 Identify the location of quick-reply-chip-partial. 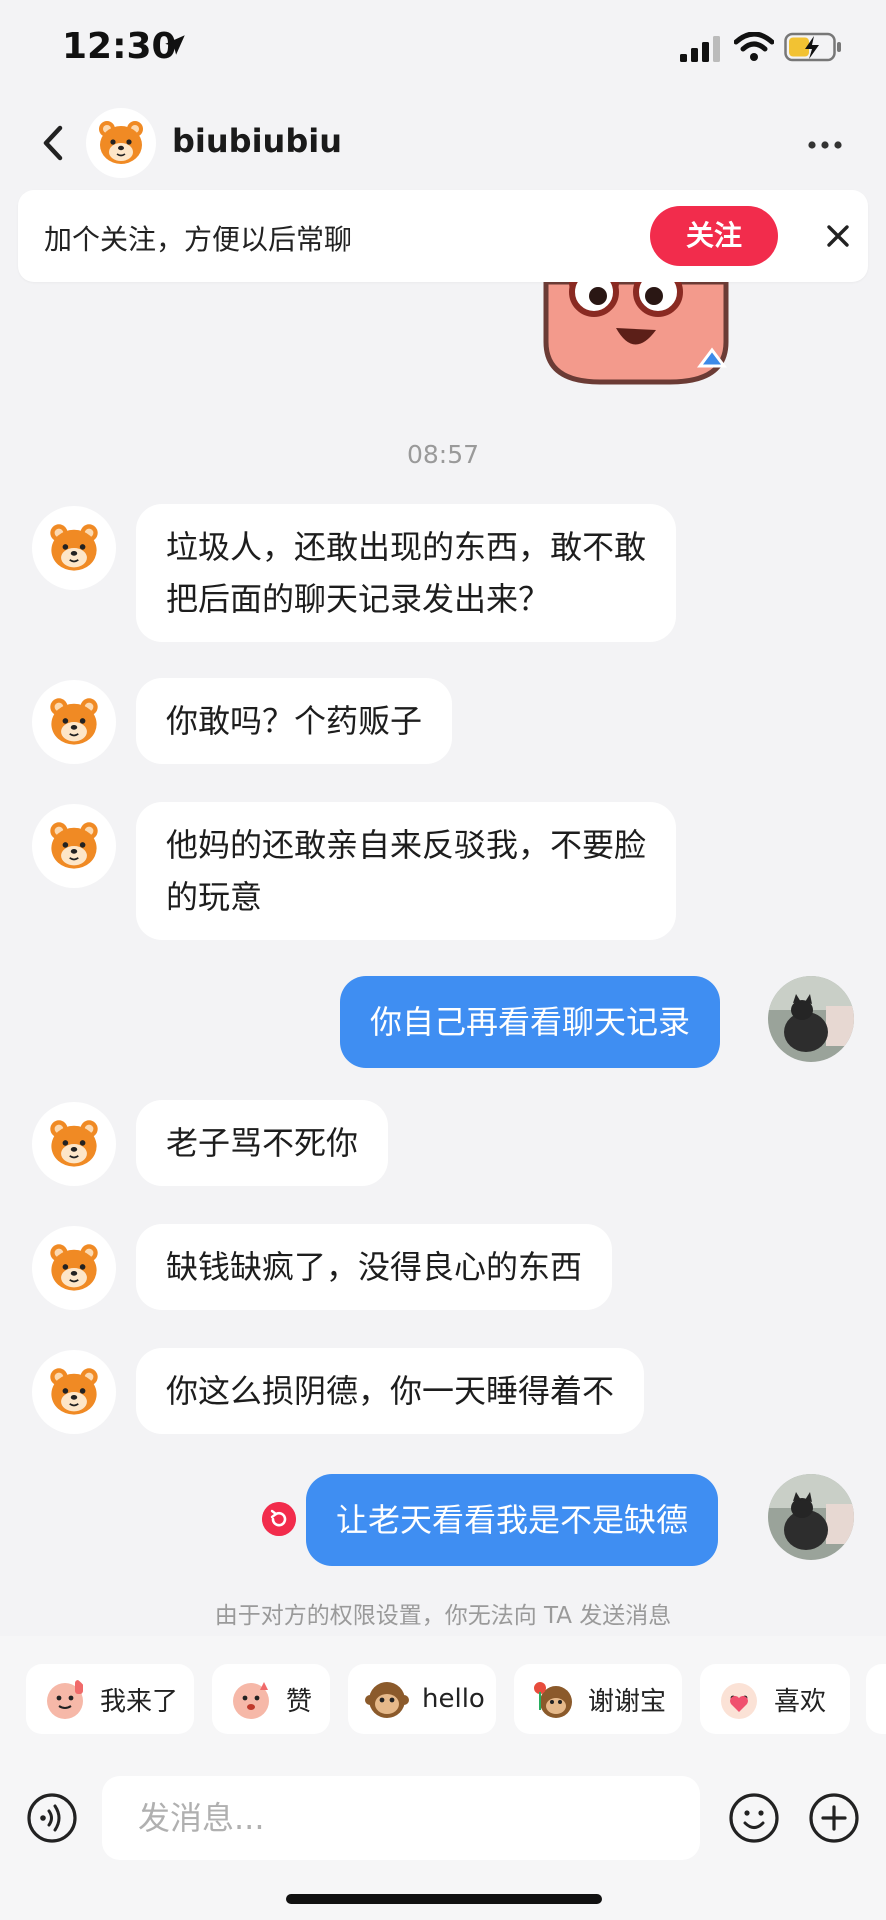
(876, 1699).